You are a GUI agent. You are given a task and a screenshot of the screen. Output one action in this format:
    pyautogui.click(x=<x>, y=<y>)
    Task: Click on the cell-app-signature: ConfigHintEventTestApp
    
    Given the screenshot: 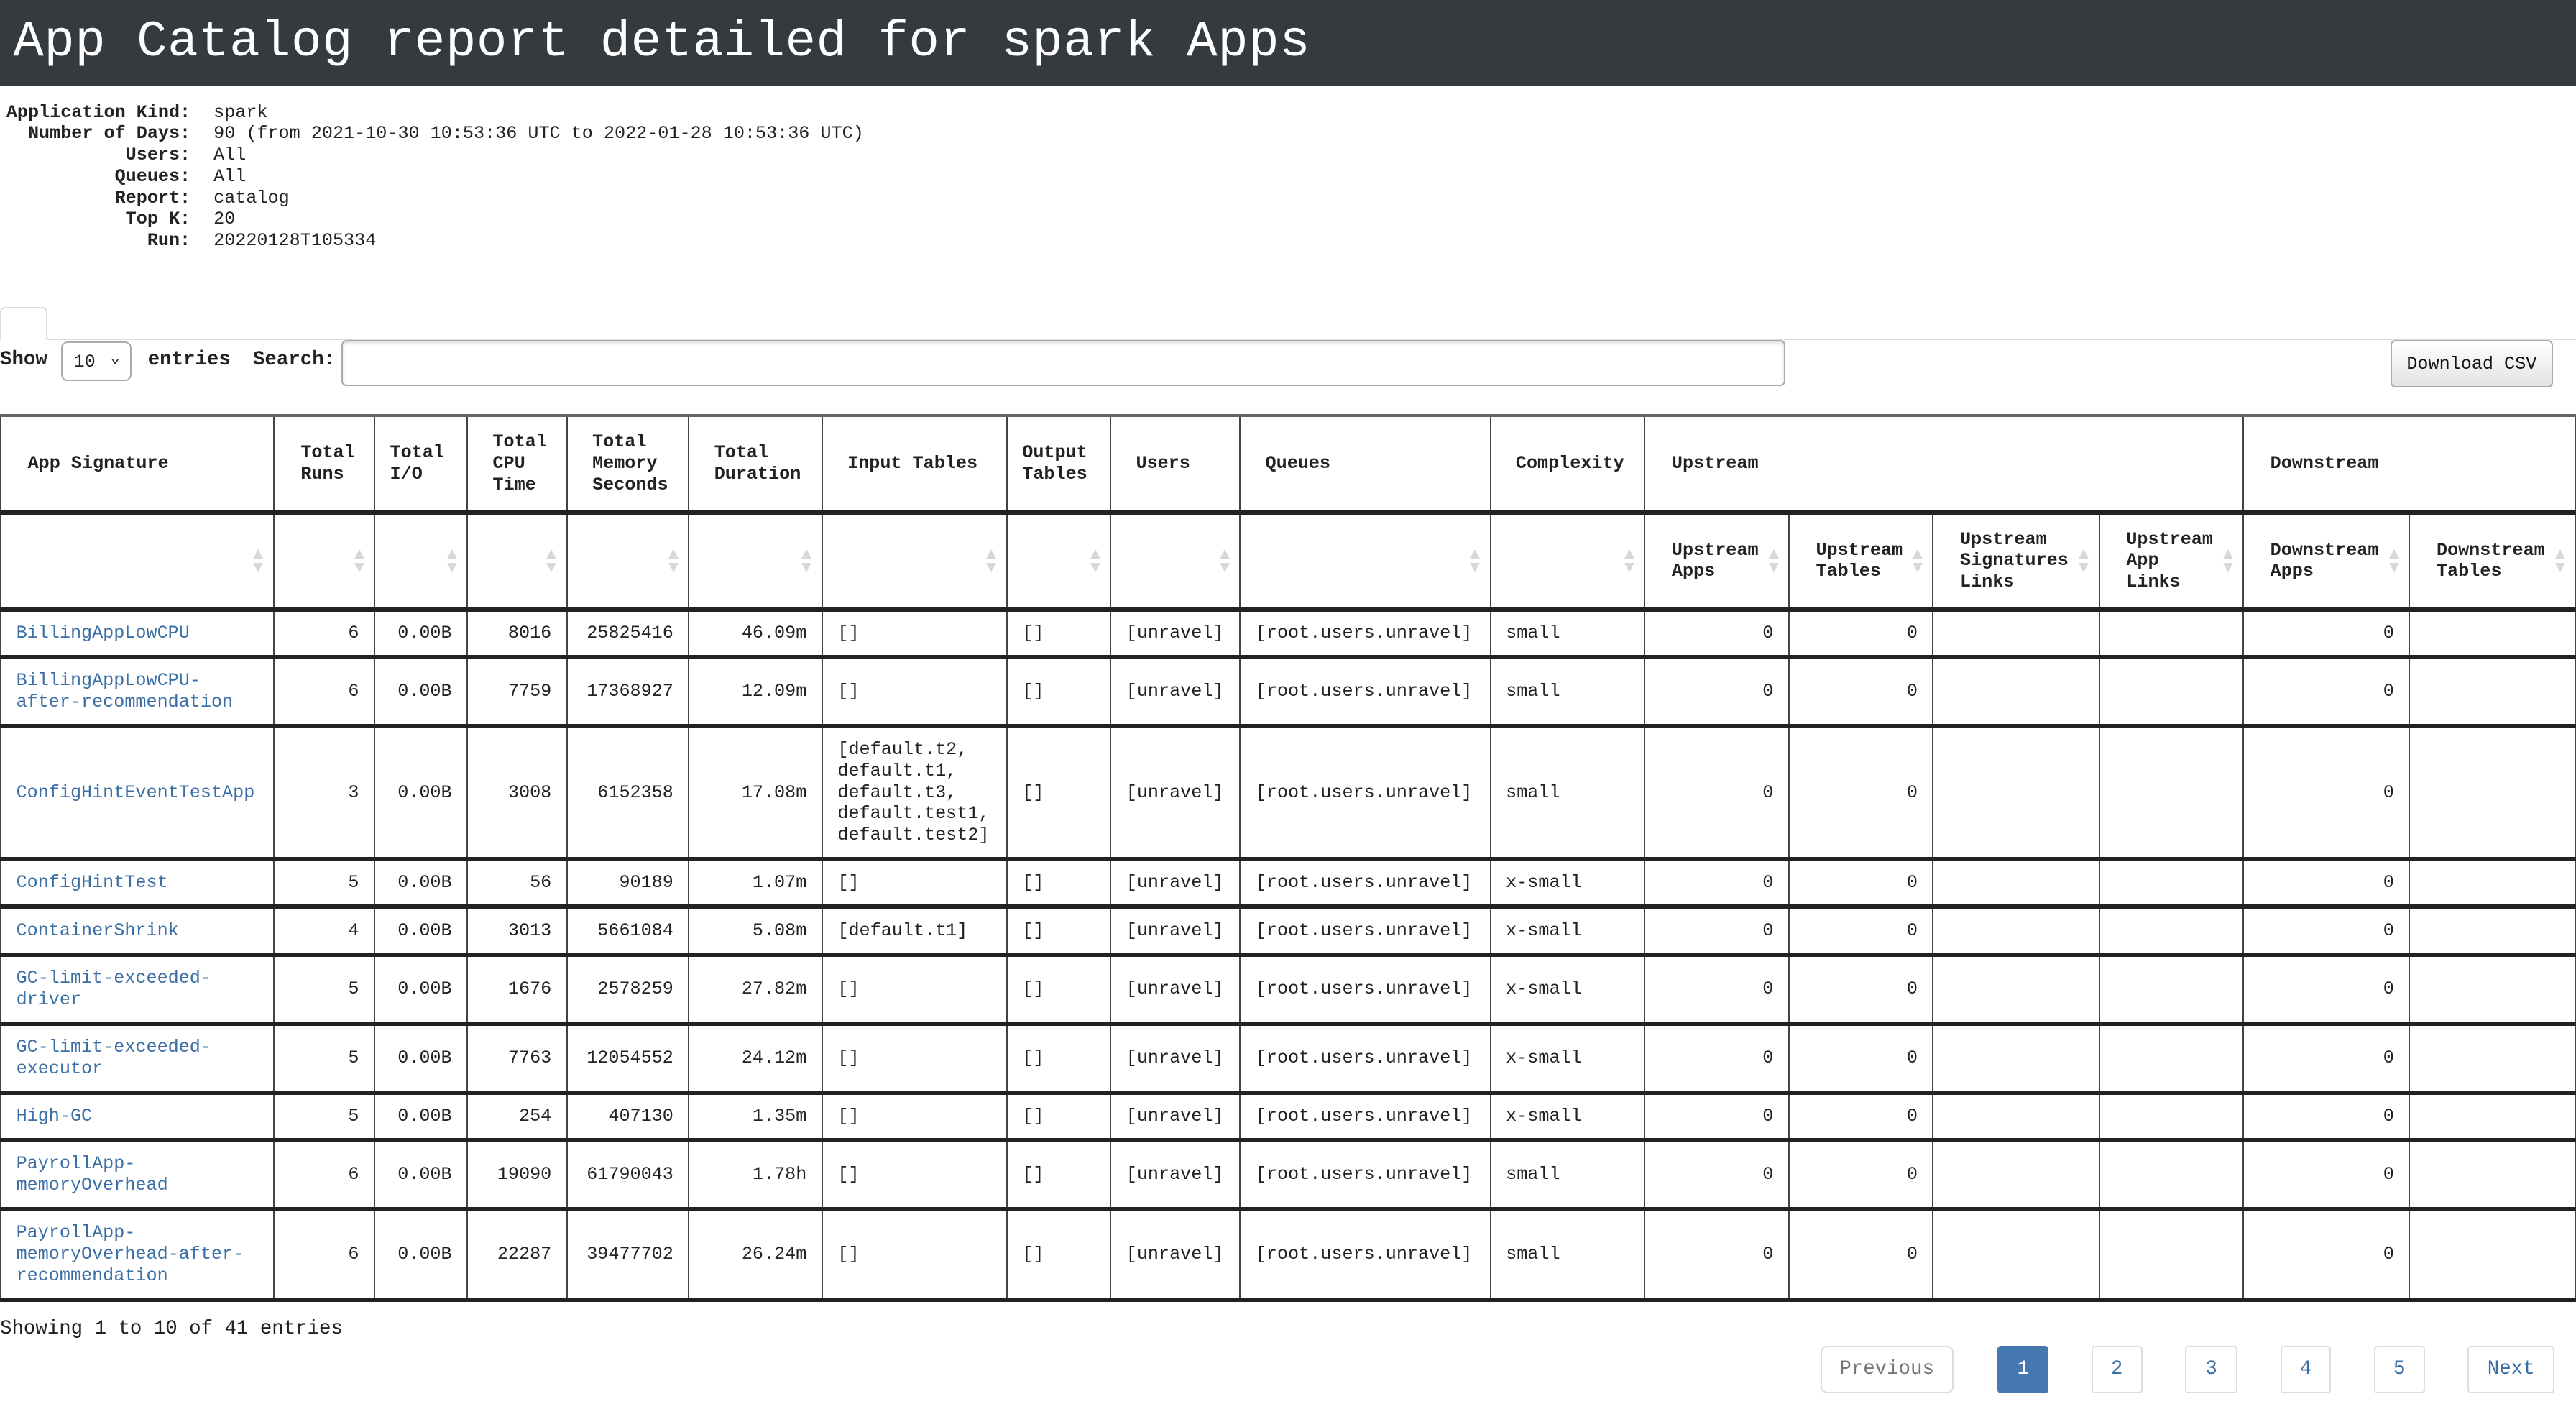 What is the action you would take?
    pyautogui.click(x=137, y=794)
    